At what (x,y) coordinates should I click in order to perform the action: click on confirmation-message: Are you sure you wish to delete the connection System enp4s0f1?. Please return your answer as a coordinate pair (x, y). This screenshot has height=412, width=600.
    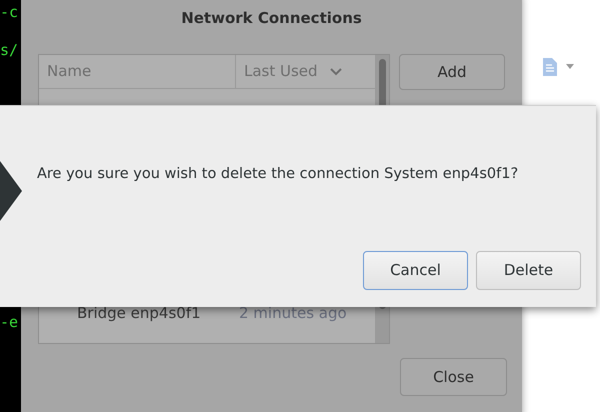
    Looking at the image, I should click on (277, 174).